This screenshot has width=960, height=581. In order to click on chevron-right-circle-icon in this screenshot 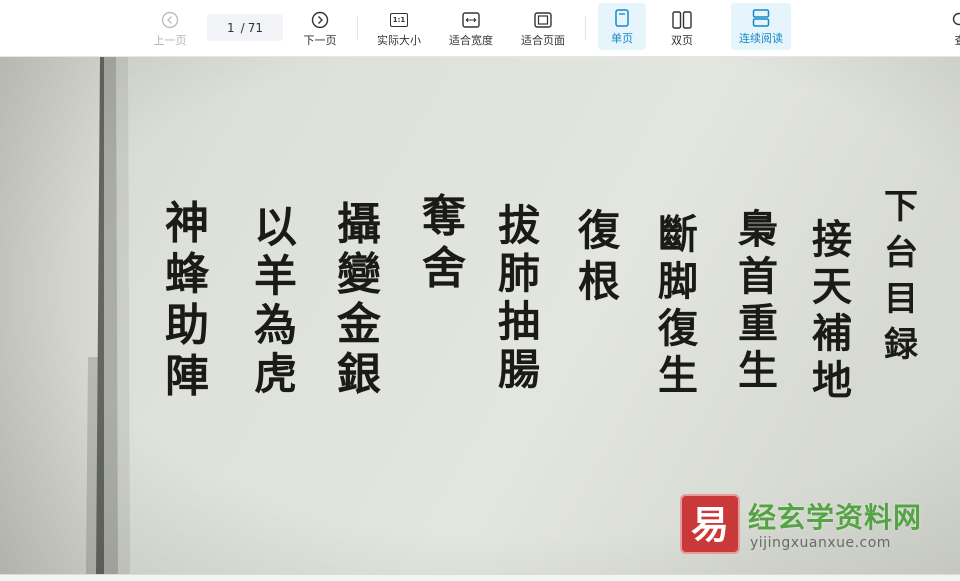, I will do `click(320, 20)`.